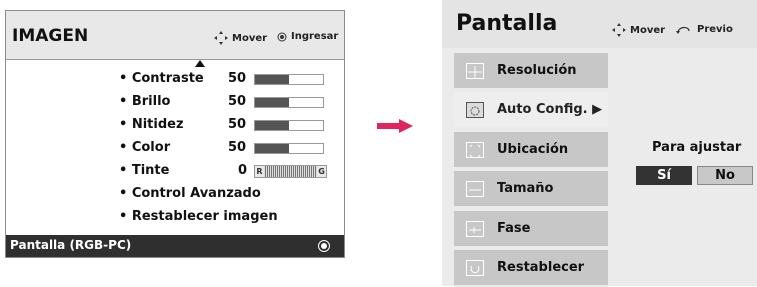 This screenshot has width=757, height=287. What do you see at coordinates (475, 229) in the screenshot?
I see `phase-icon` at bounding box center [475, 229].